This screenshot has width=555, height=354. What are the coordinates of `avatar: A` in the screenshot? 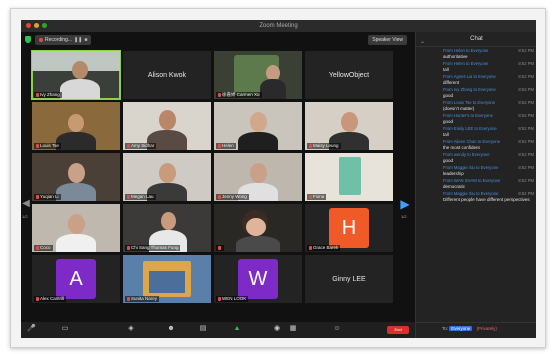 It's located at (76, 279).